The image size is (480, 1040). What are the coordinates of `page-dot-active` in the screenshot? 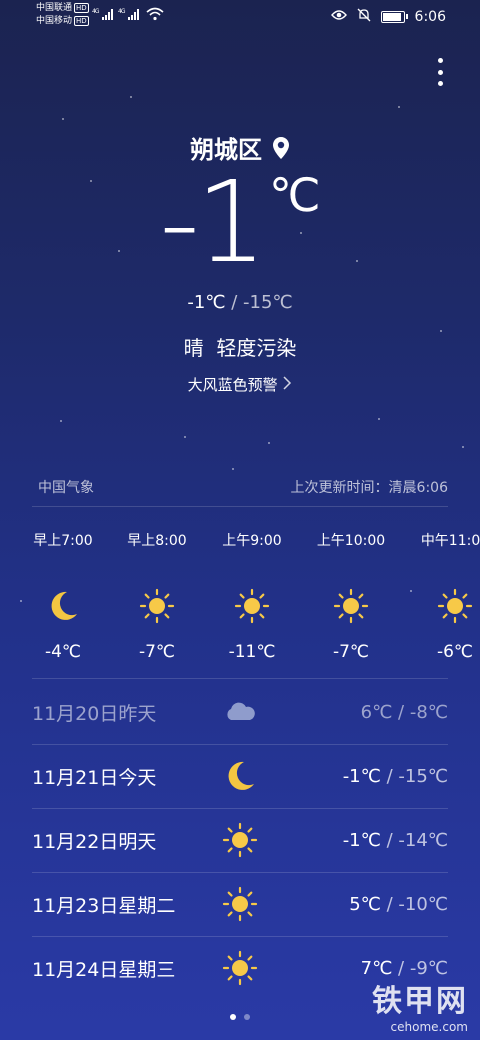 It's located at (233, 1017).